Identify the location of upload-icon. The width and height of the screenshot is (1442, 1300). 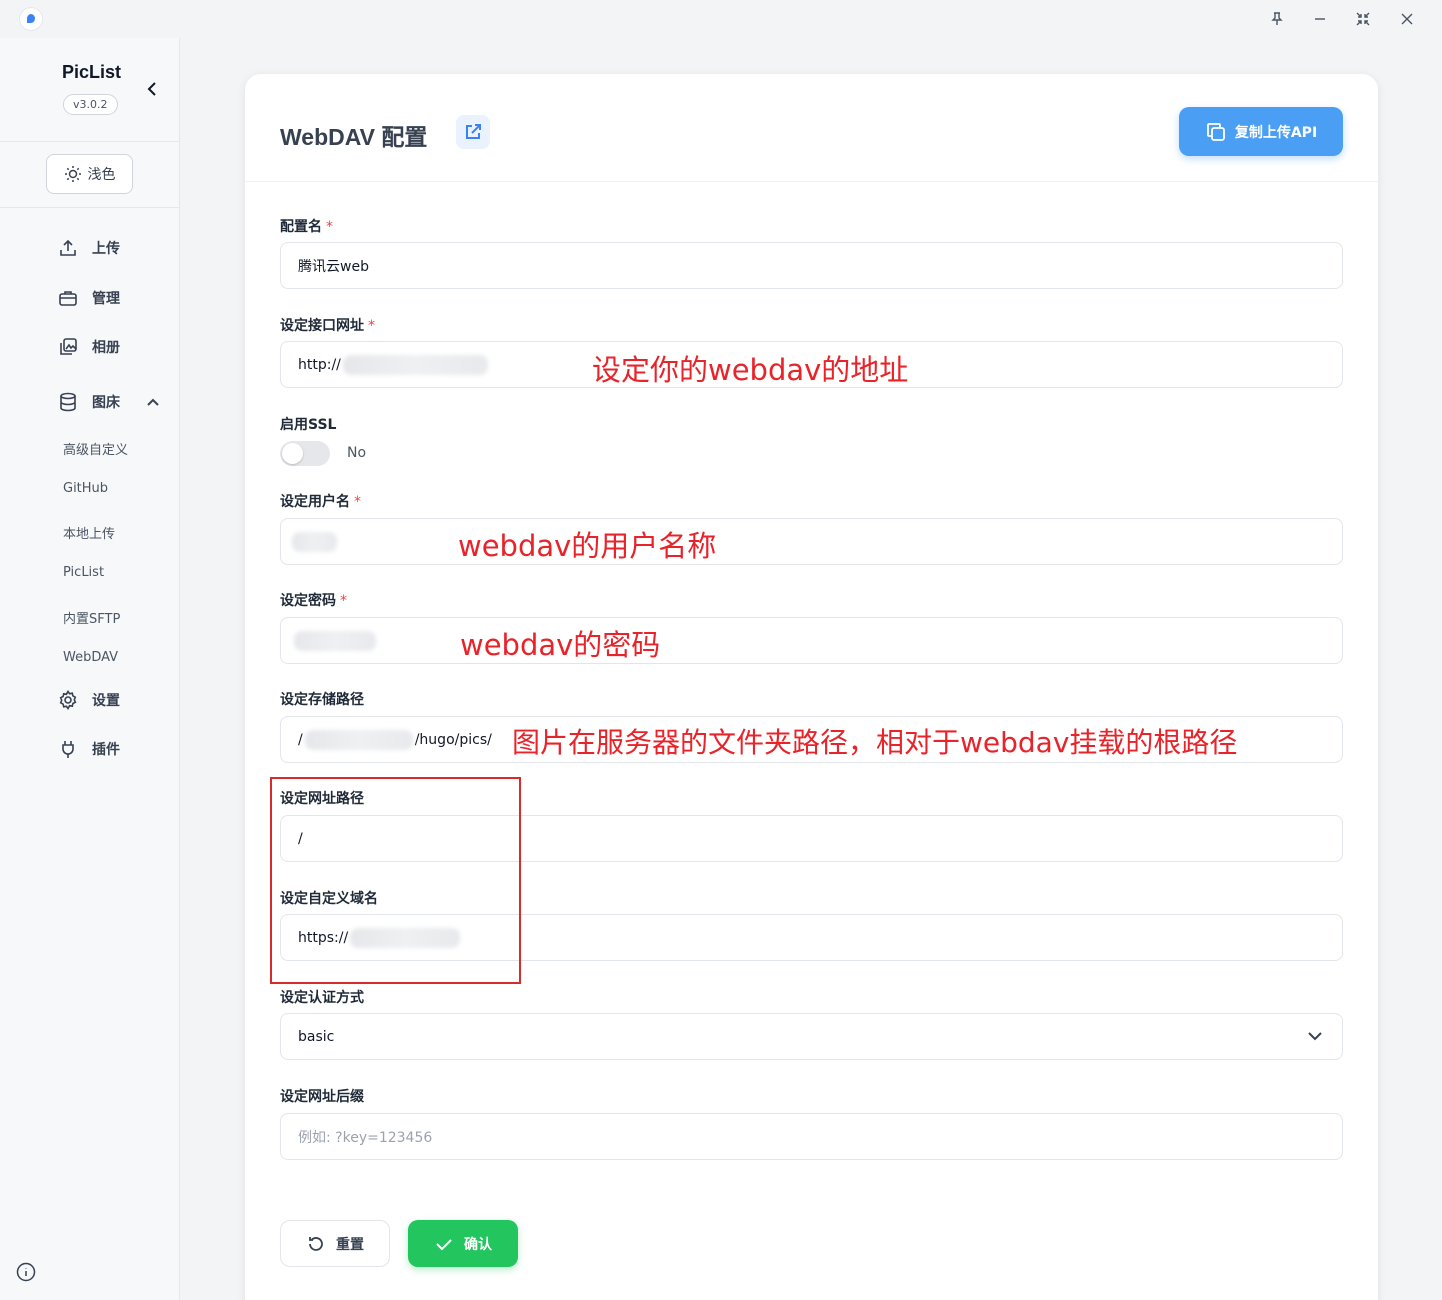
(68, 247).